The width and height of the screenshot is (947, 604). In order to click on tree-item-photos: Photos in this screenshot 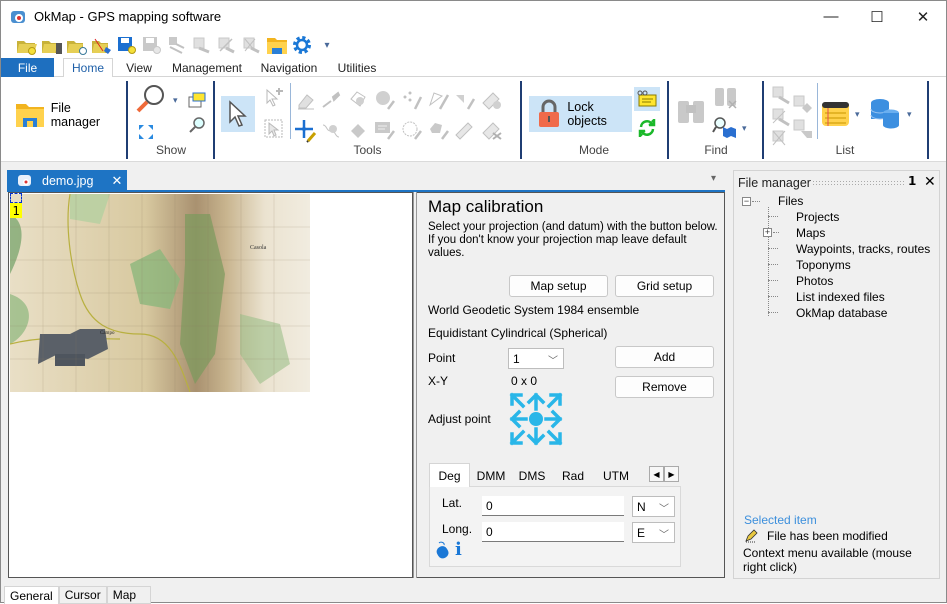, I will do `click(814, 281)`.